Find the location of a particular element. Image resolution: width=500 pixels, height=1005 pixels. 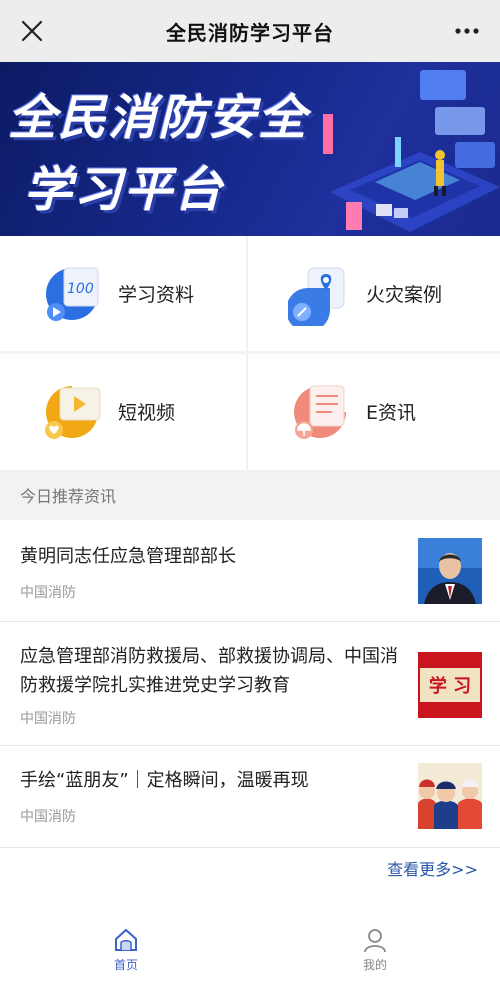

tab-home: 首页 is located at coordinates (126, 949).